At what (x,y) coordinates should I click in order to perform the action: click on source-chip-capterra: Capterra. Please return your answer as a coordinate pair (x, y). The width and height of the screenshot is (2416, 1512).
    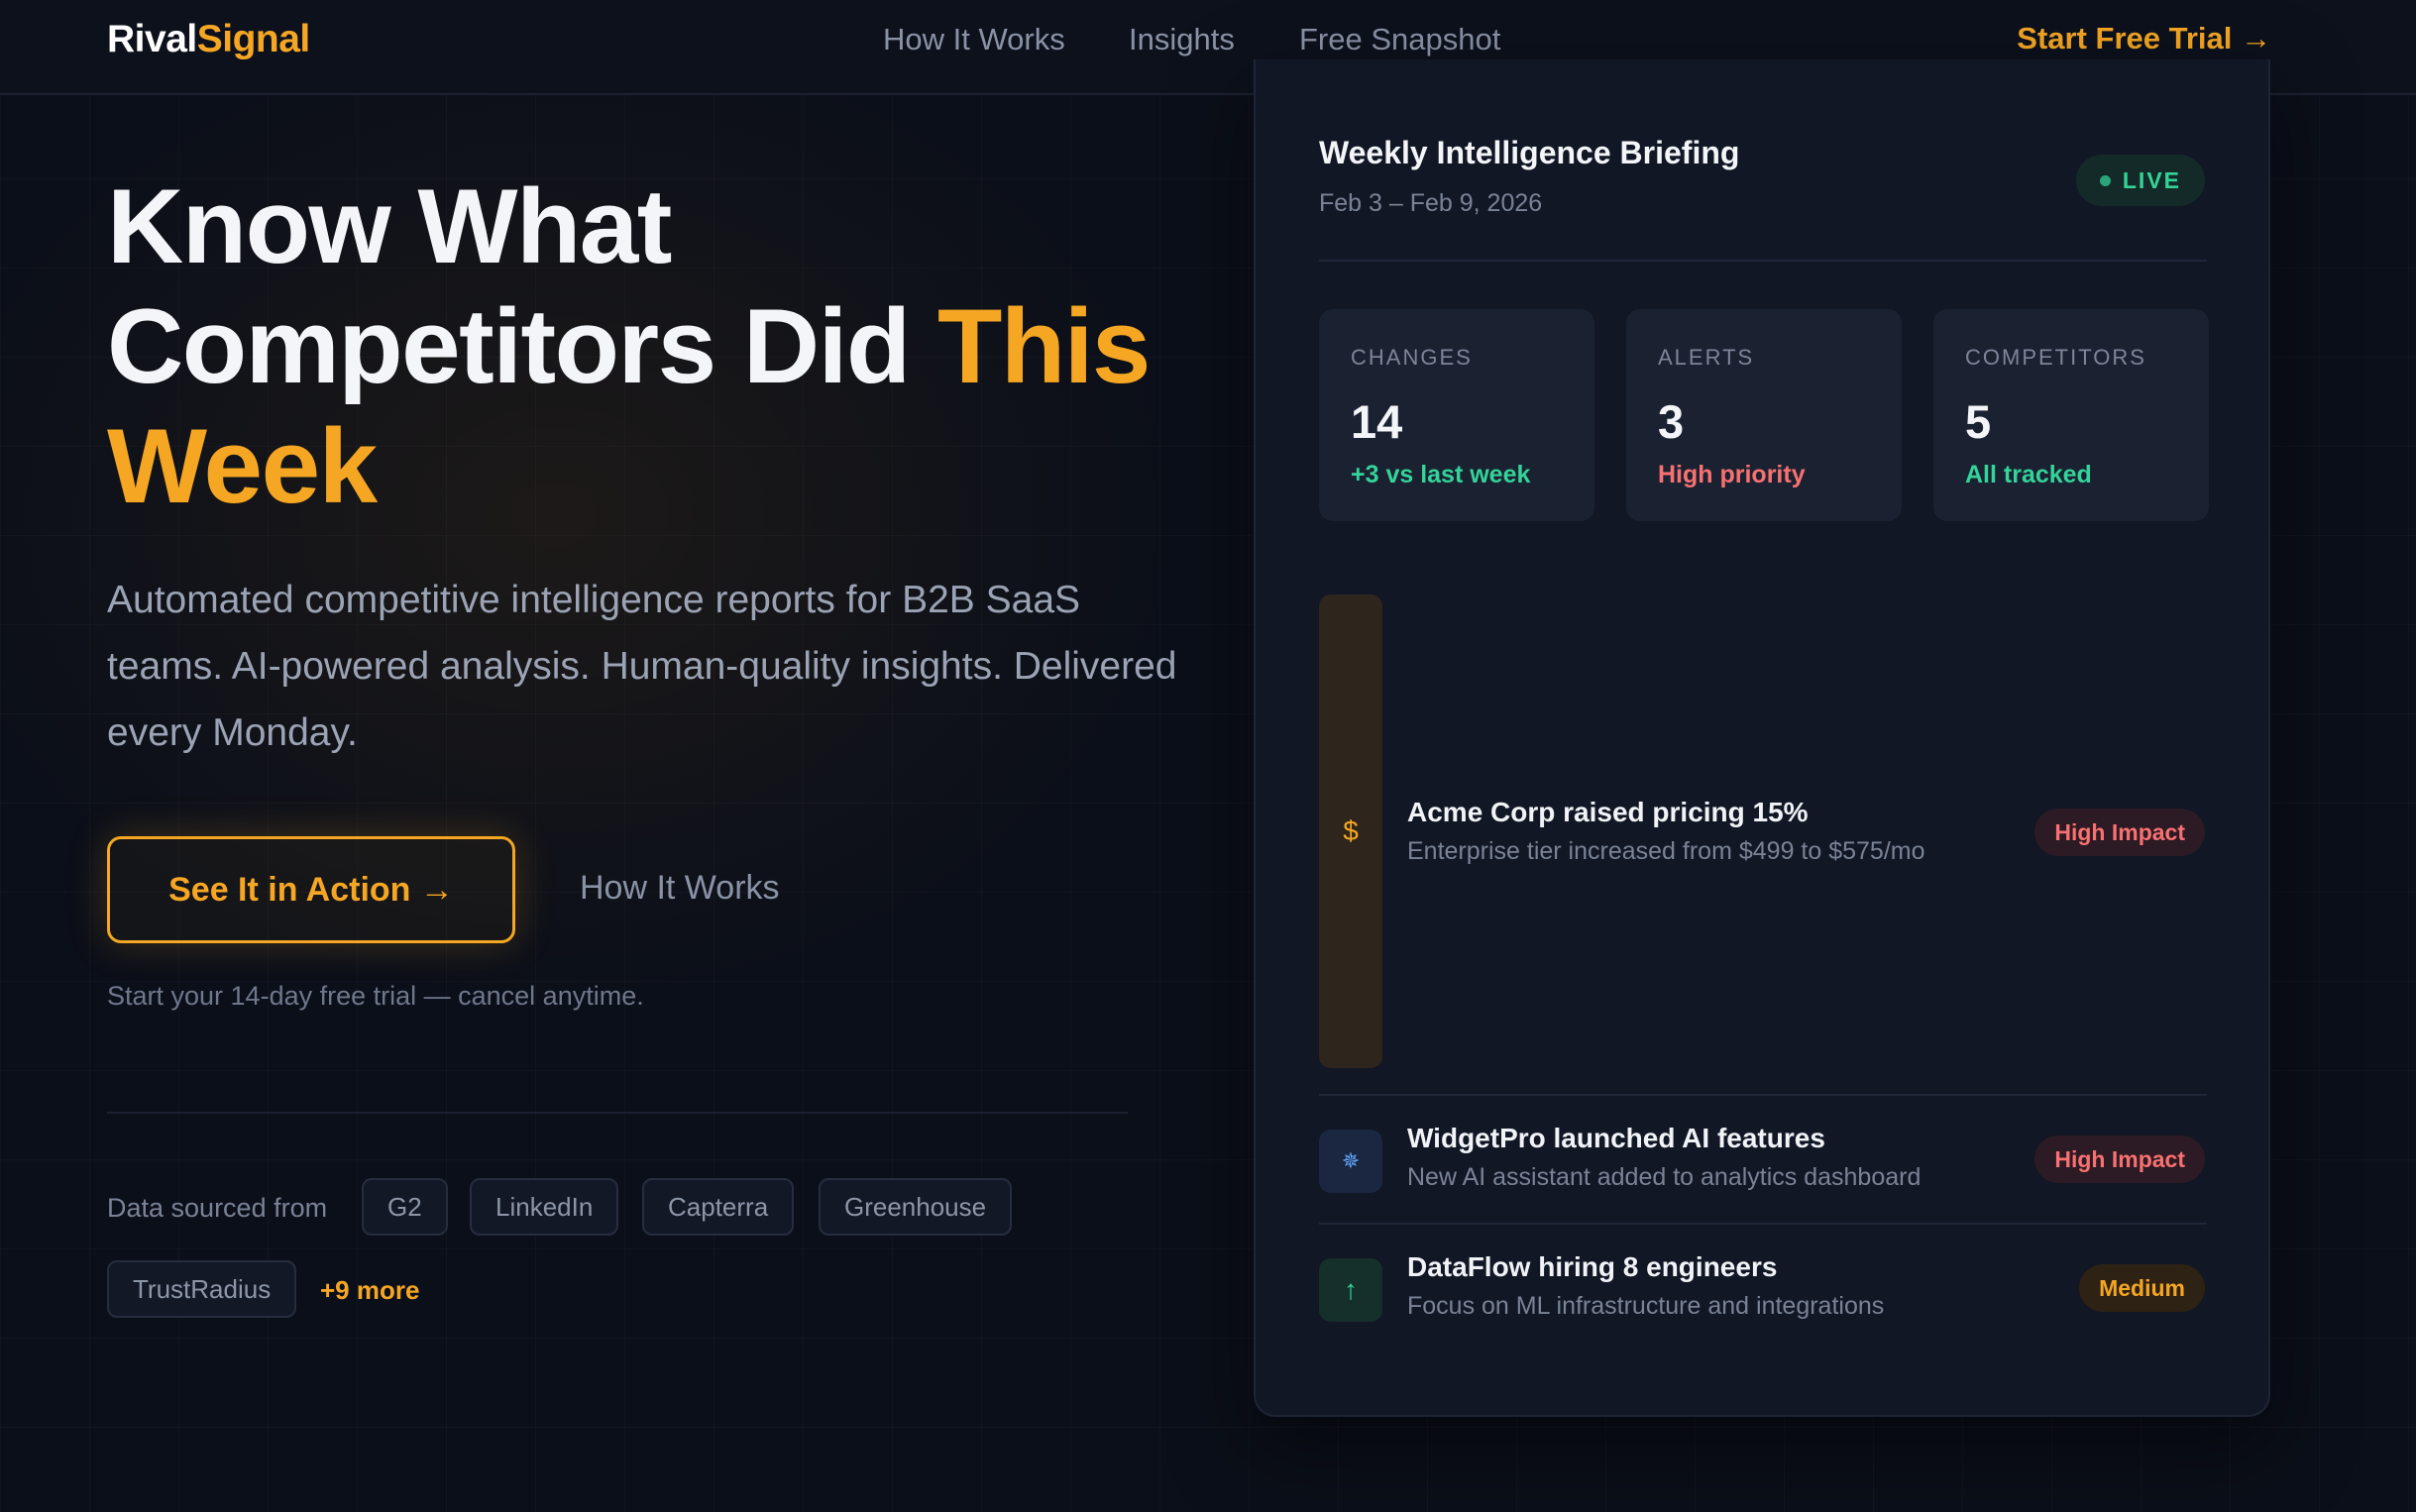
    Looking at the image, I should click on (718, 1207).